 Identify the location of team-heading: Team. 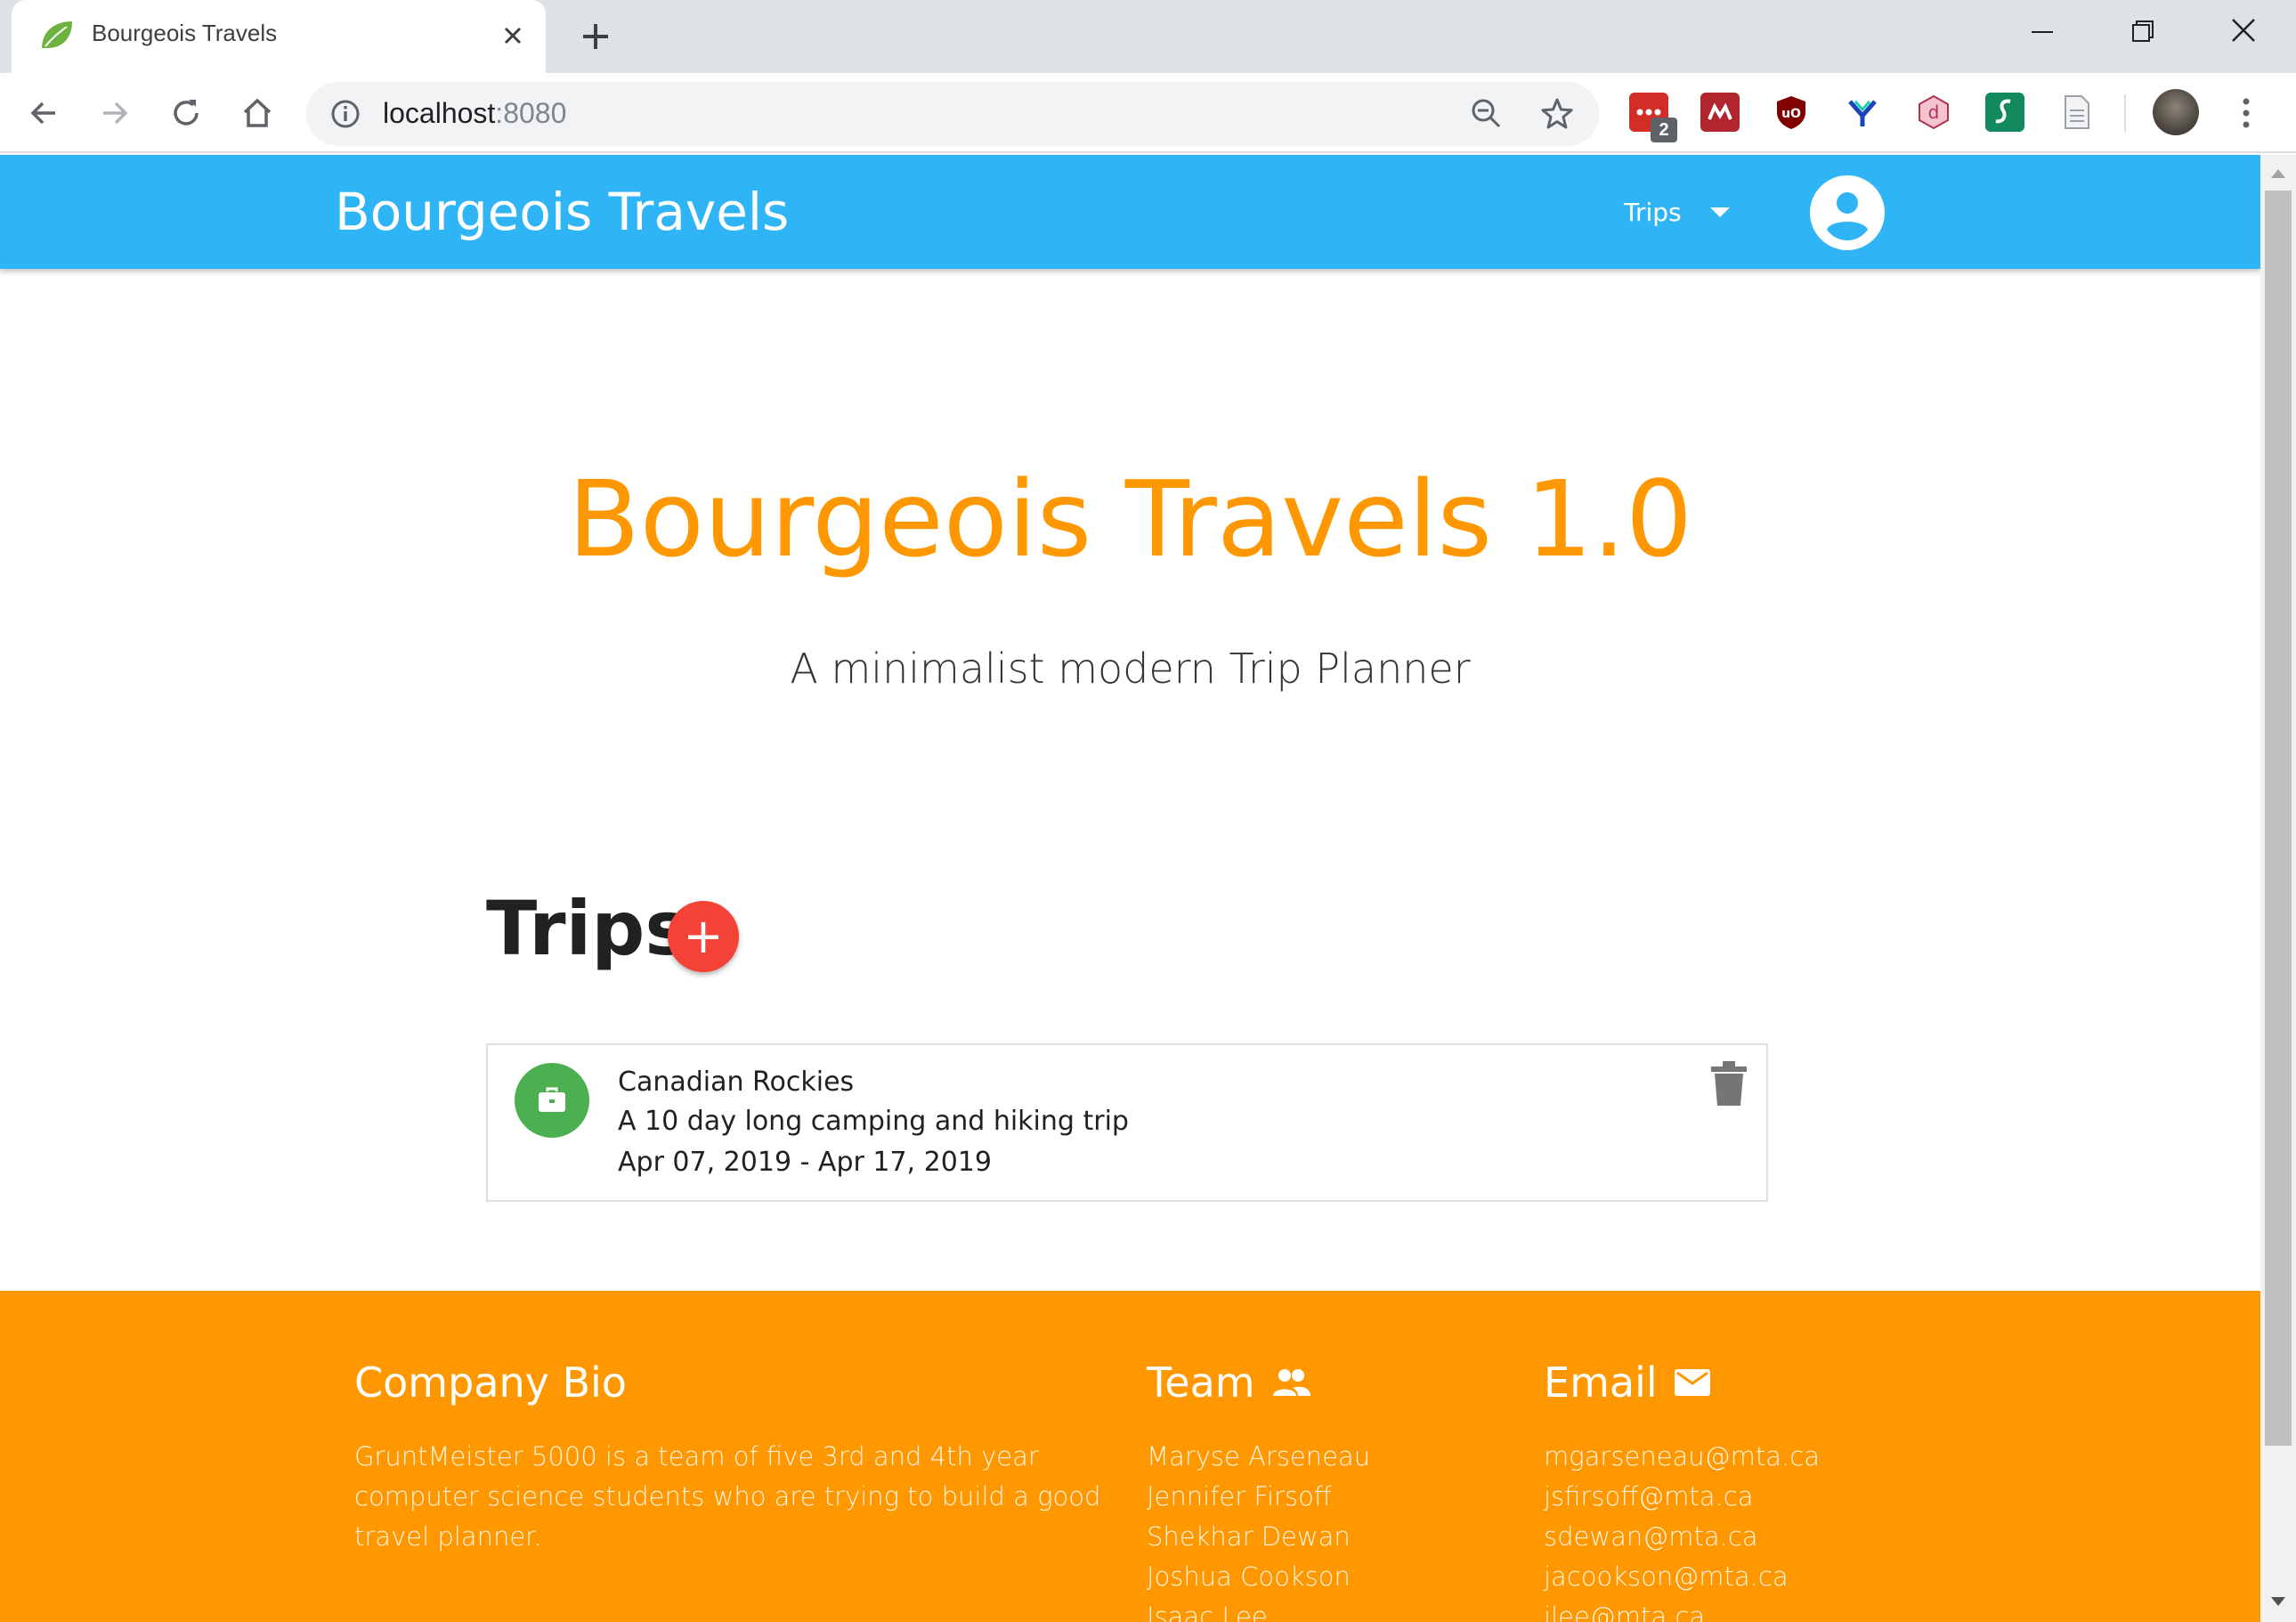
(1229, 1383).